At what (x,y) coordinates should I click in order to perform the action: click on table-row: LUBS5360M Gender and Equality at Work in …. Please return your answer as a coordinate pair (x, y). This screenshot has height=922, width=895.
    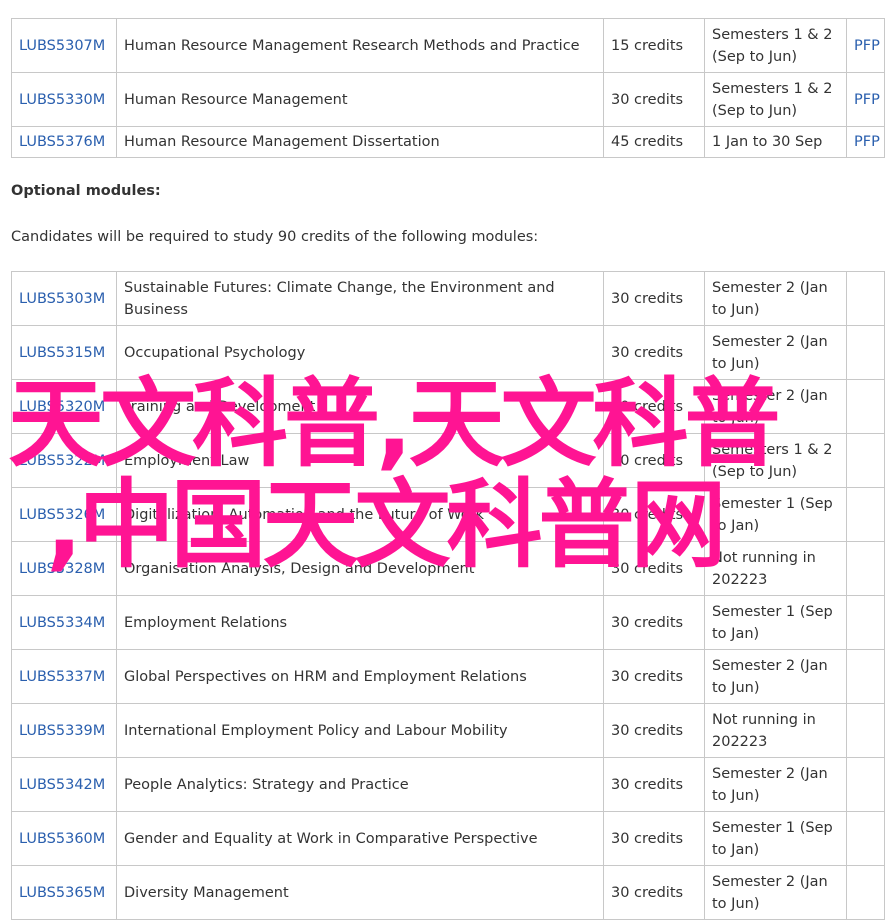
    Looking at the image, I should click on (448, 838).